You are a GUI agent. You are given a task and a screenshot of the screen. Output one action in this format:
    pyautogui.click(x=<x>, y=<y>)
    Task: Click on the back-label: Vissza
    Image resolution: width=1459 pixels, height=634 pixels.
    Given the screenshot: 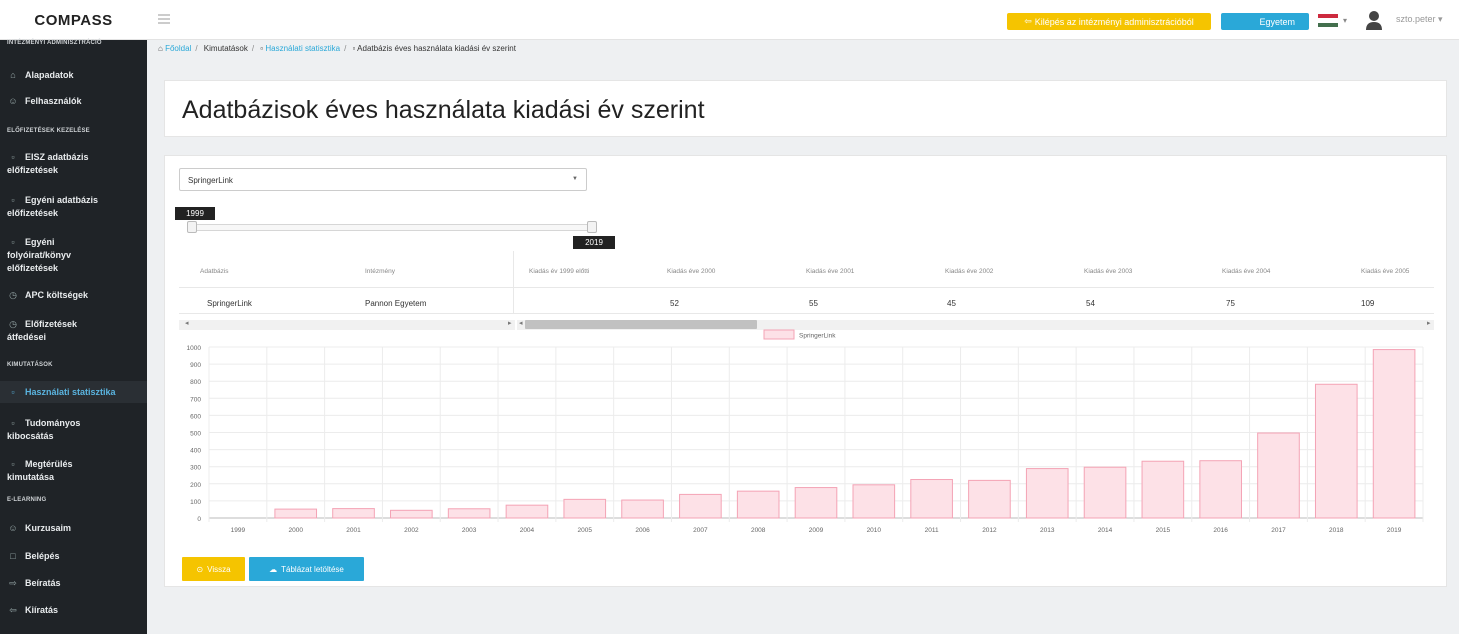 What is the action you would take?
    pyautogui.click(x=219, y=569)
    